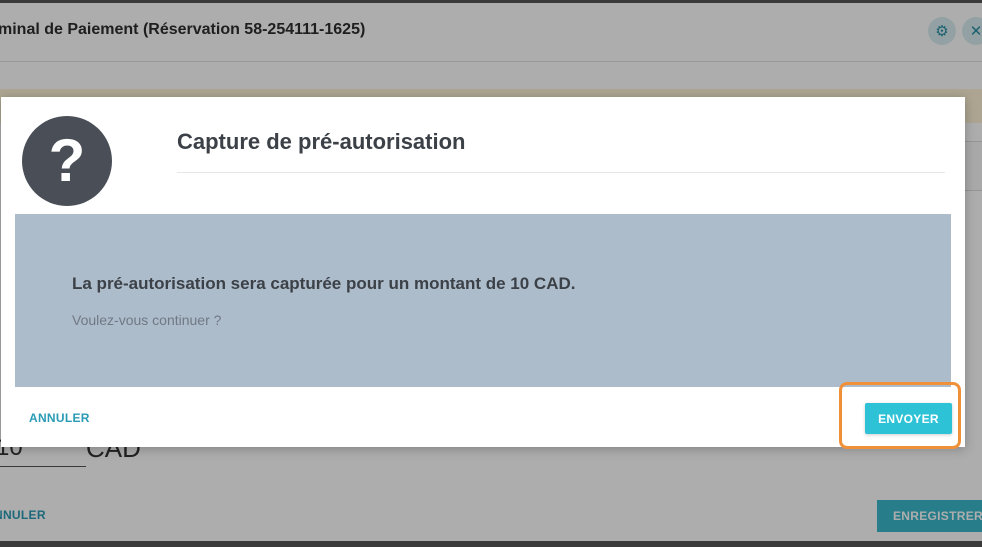 Image resolution: width=982 pixels, height=547 pixels. I want to click on send-button: ENVOYER, so click(908, 418).